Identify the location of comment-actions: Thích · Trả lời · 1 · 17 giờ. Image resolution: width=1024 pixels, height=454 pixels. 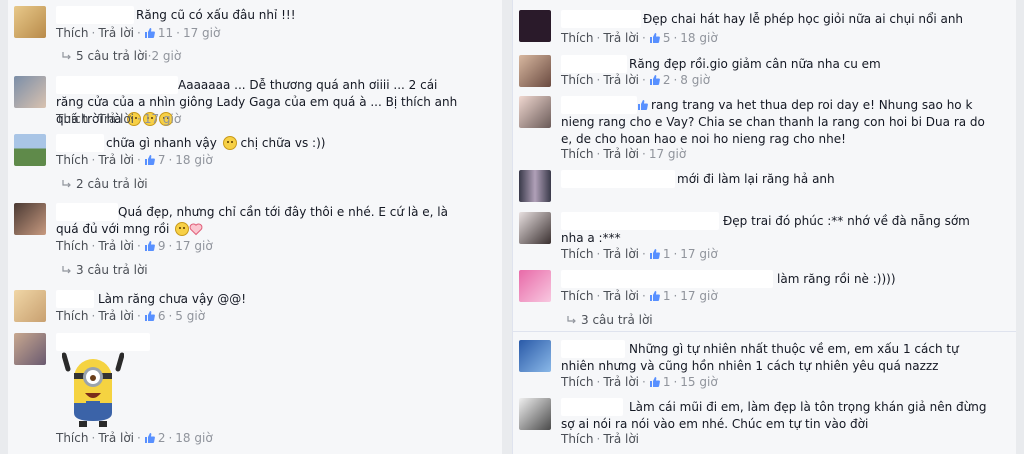
(639, 254).